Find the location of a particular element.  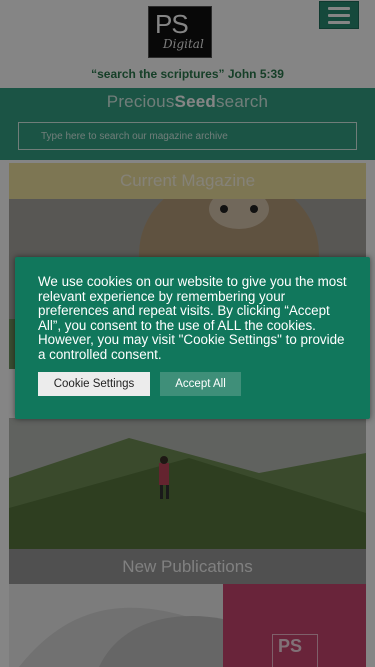

accept-all-button: Accept All is located at coordinates (200, 384).